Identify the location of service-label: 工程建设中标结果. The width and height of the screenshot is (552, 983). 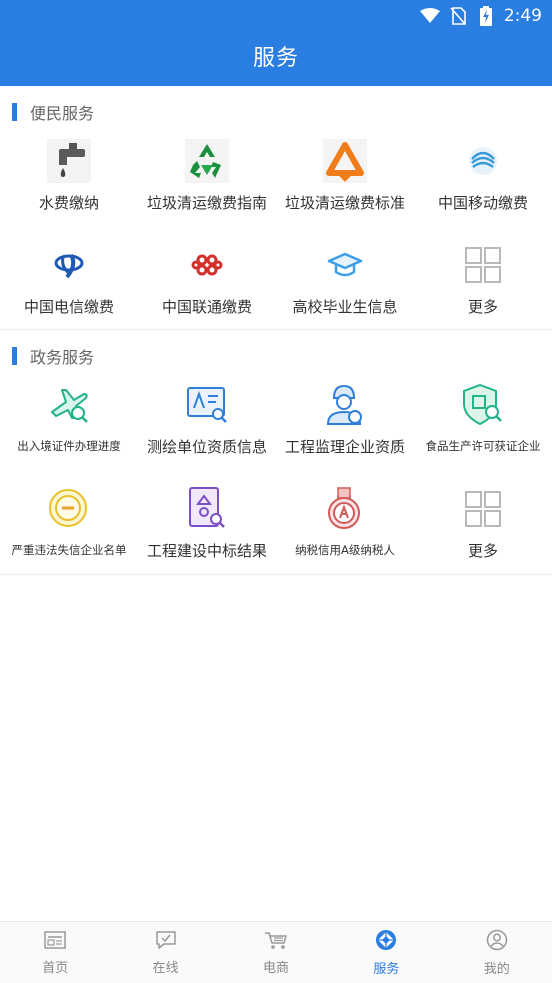
(206, 551).